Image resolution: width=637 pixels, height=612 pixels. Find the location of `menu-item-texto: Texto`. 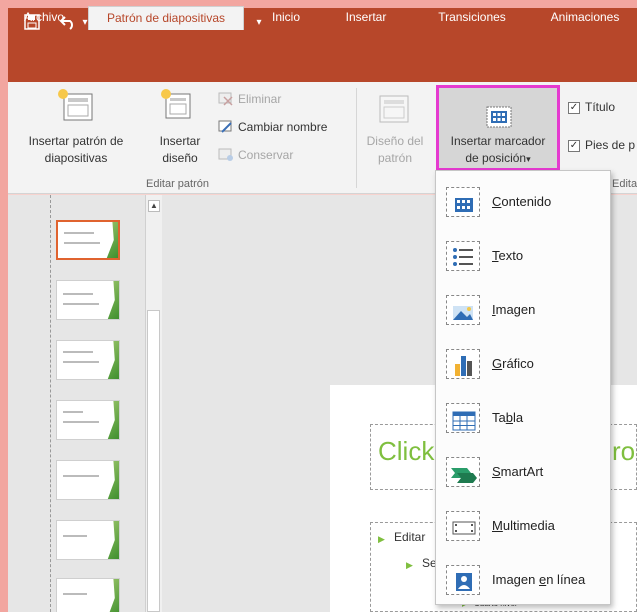

menu-item-texto: Texto is located at coordinates (523, 256).